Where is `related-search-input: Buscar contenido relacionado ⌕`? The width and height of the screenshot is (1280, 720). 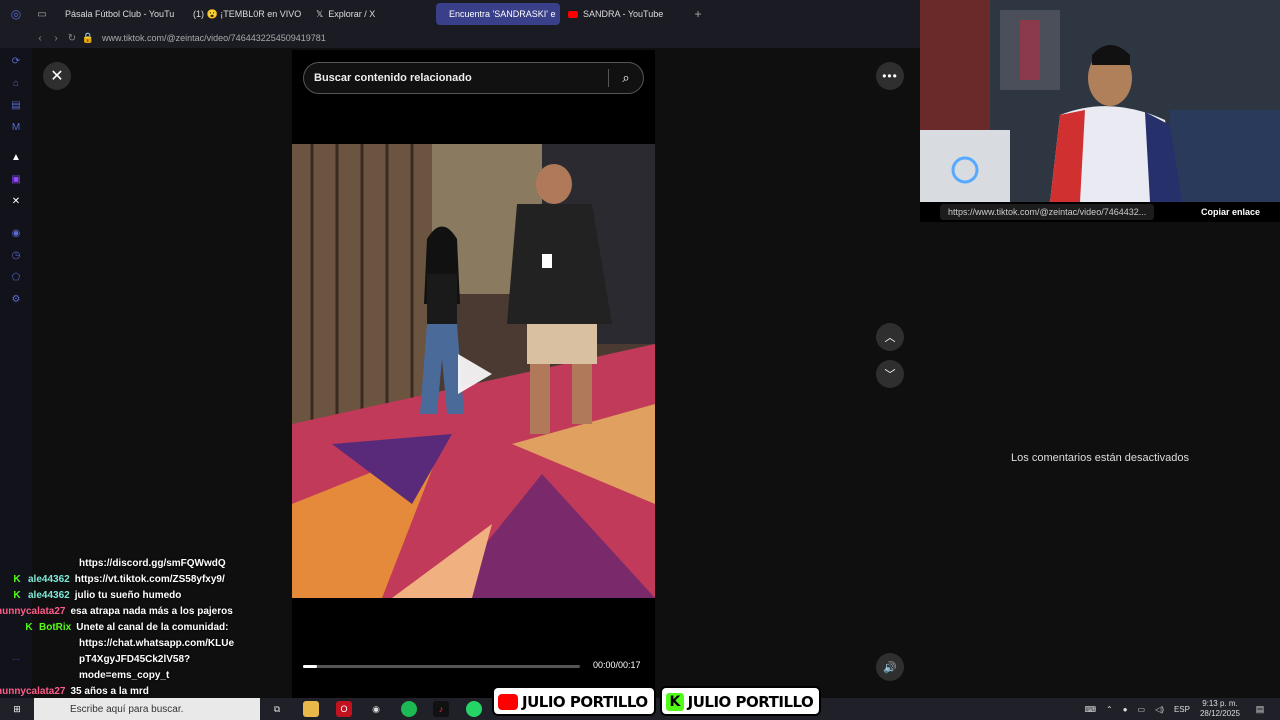 related-search-input: Buscar contenido relacionado ⌕ is located at coordinates (473, 78).